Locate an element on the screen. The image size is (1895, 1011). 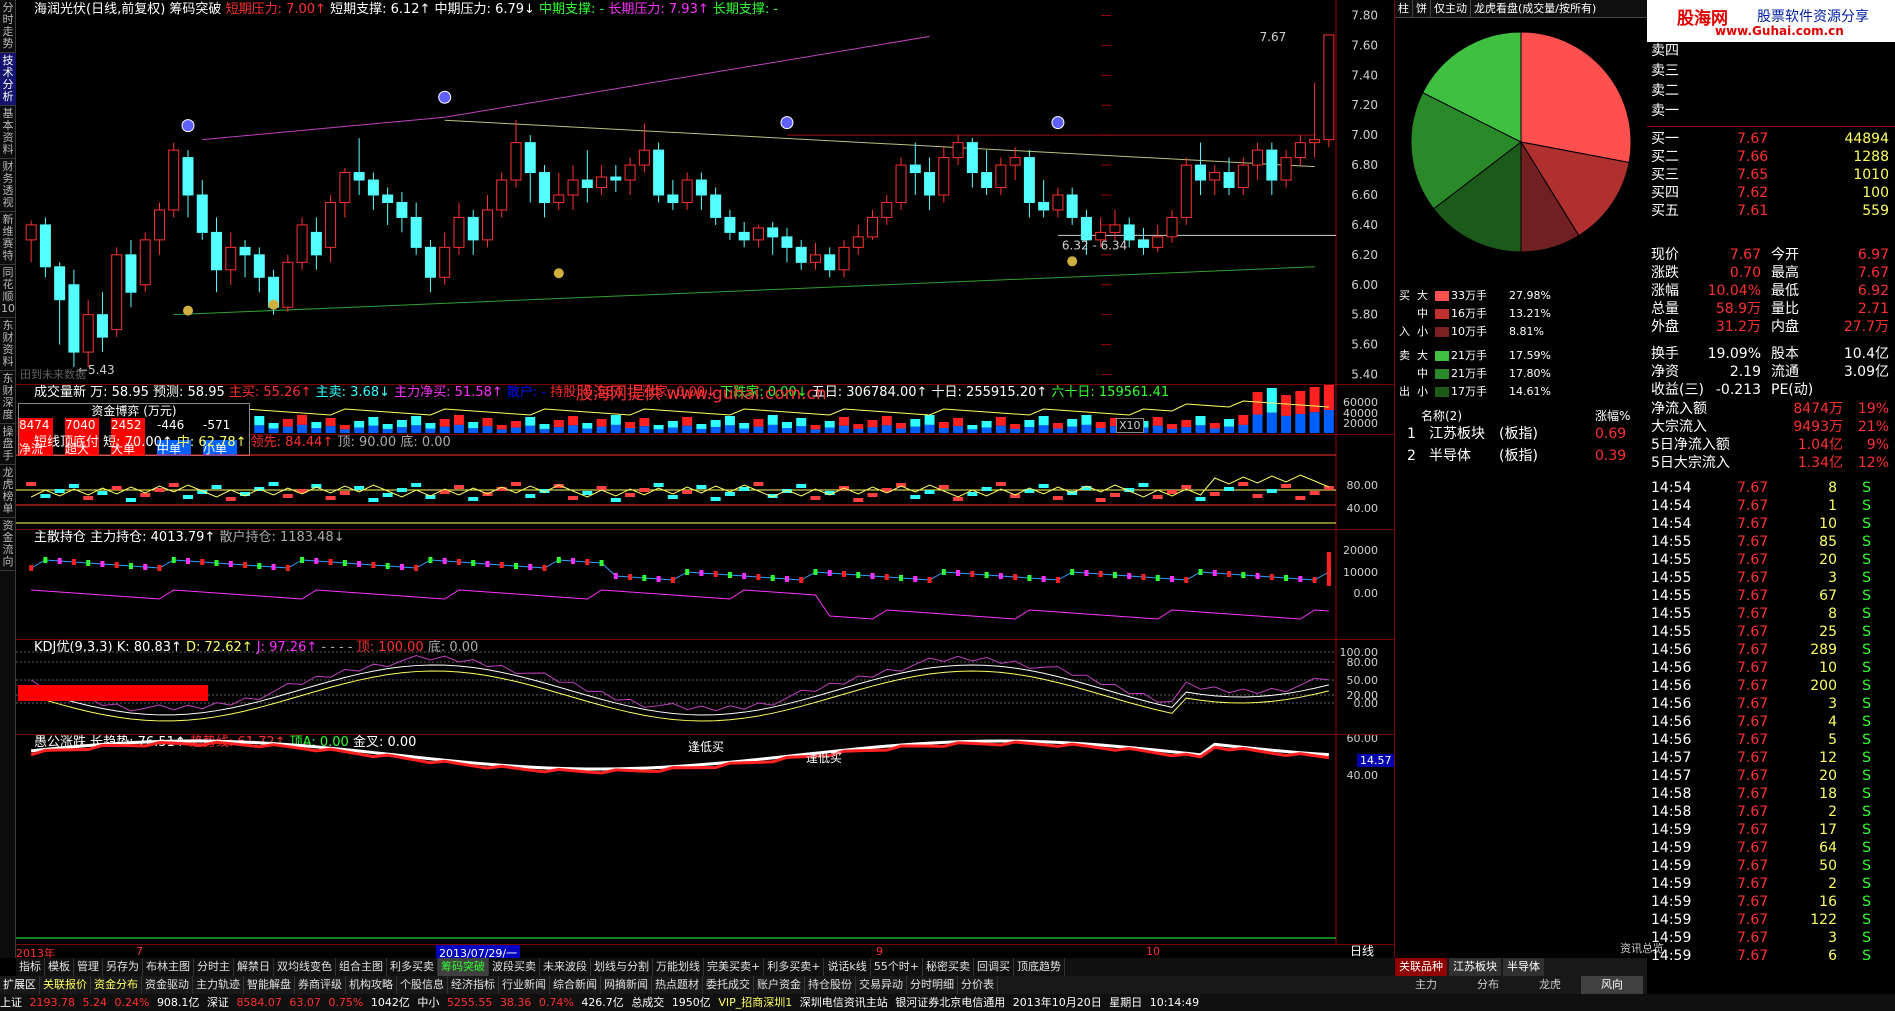
indicator-tab-21: 顶底趋势 is located at coordinates (1040, 967).